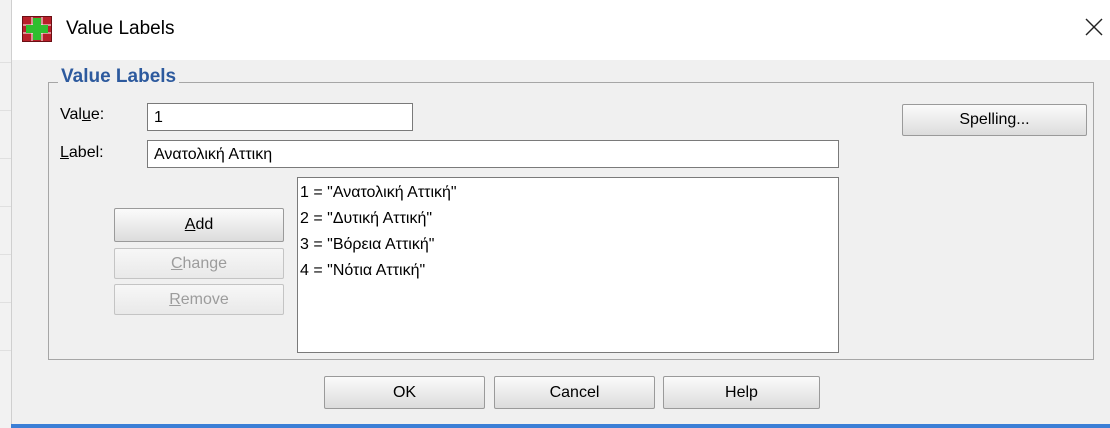  What do you see at coordinates (199, 225) in the screenshot?
I see `add-button: Add` at bounding box center [199, 225].